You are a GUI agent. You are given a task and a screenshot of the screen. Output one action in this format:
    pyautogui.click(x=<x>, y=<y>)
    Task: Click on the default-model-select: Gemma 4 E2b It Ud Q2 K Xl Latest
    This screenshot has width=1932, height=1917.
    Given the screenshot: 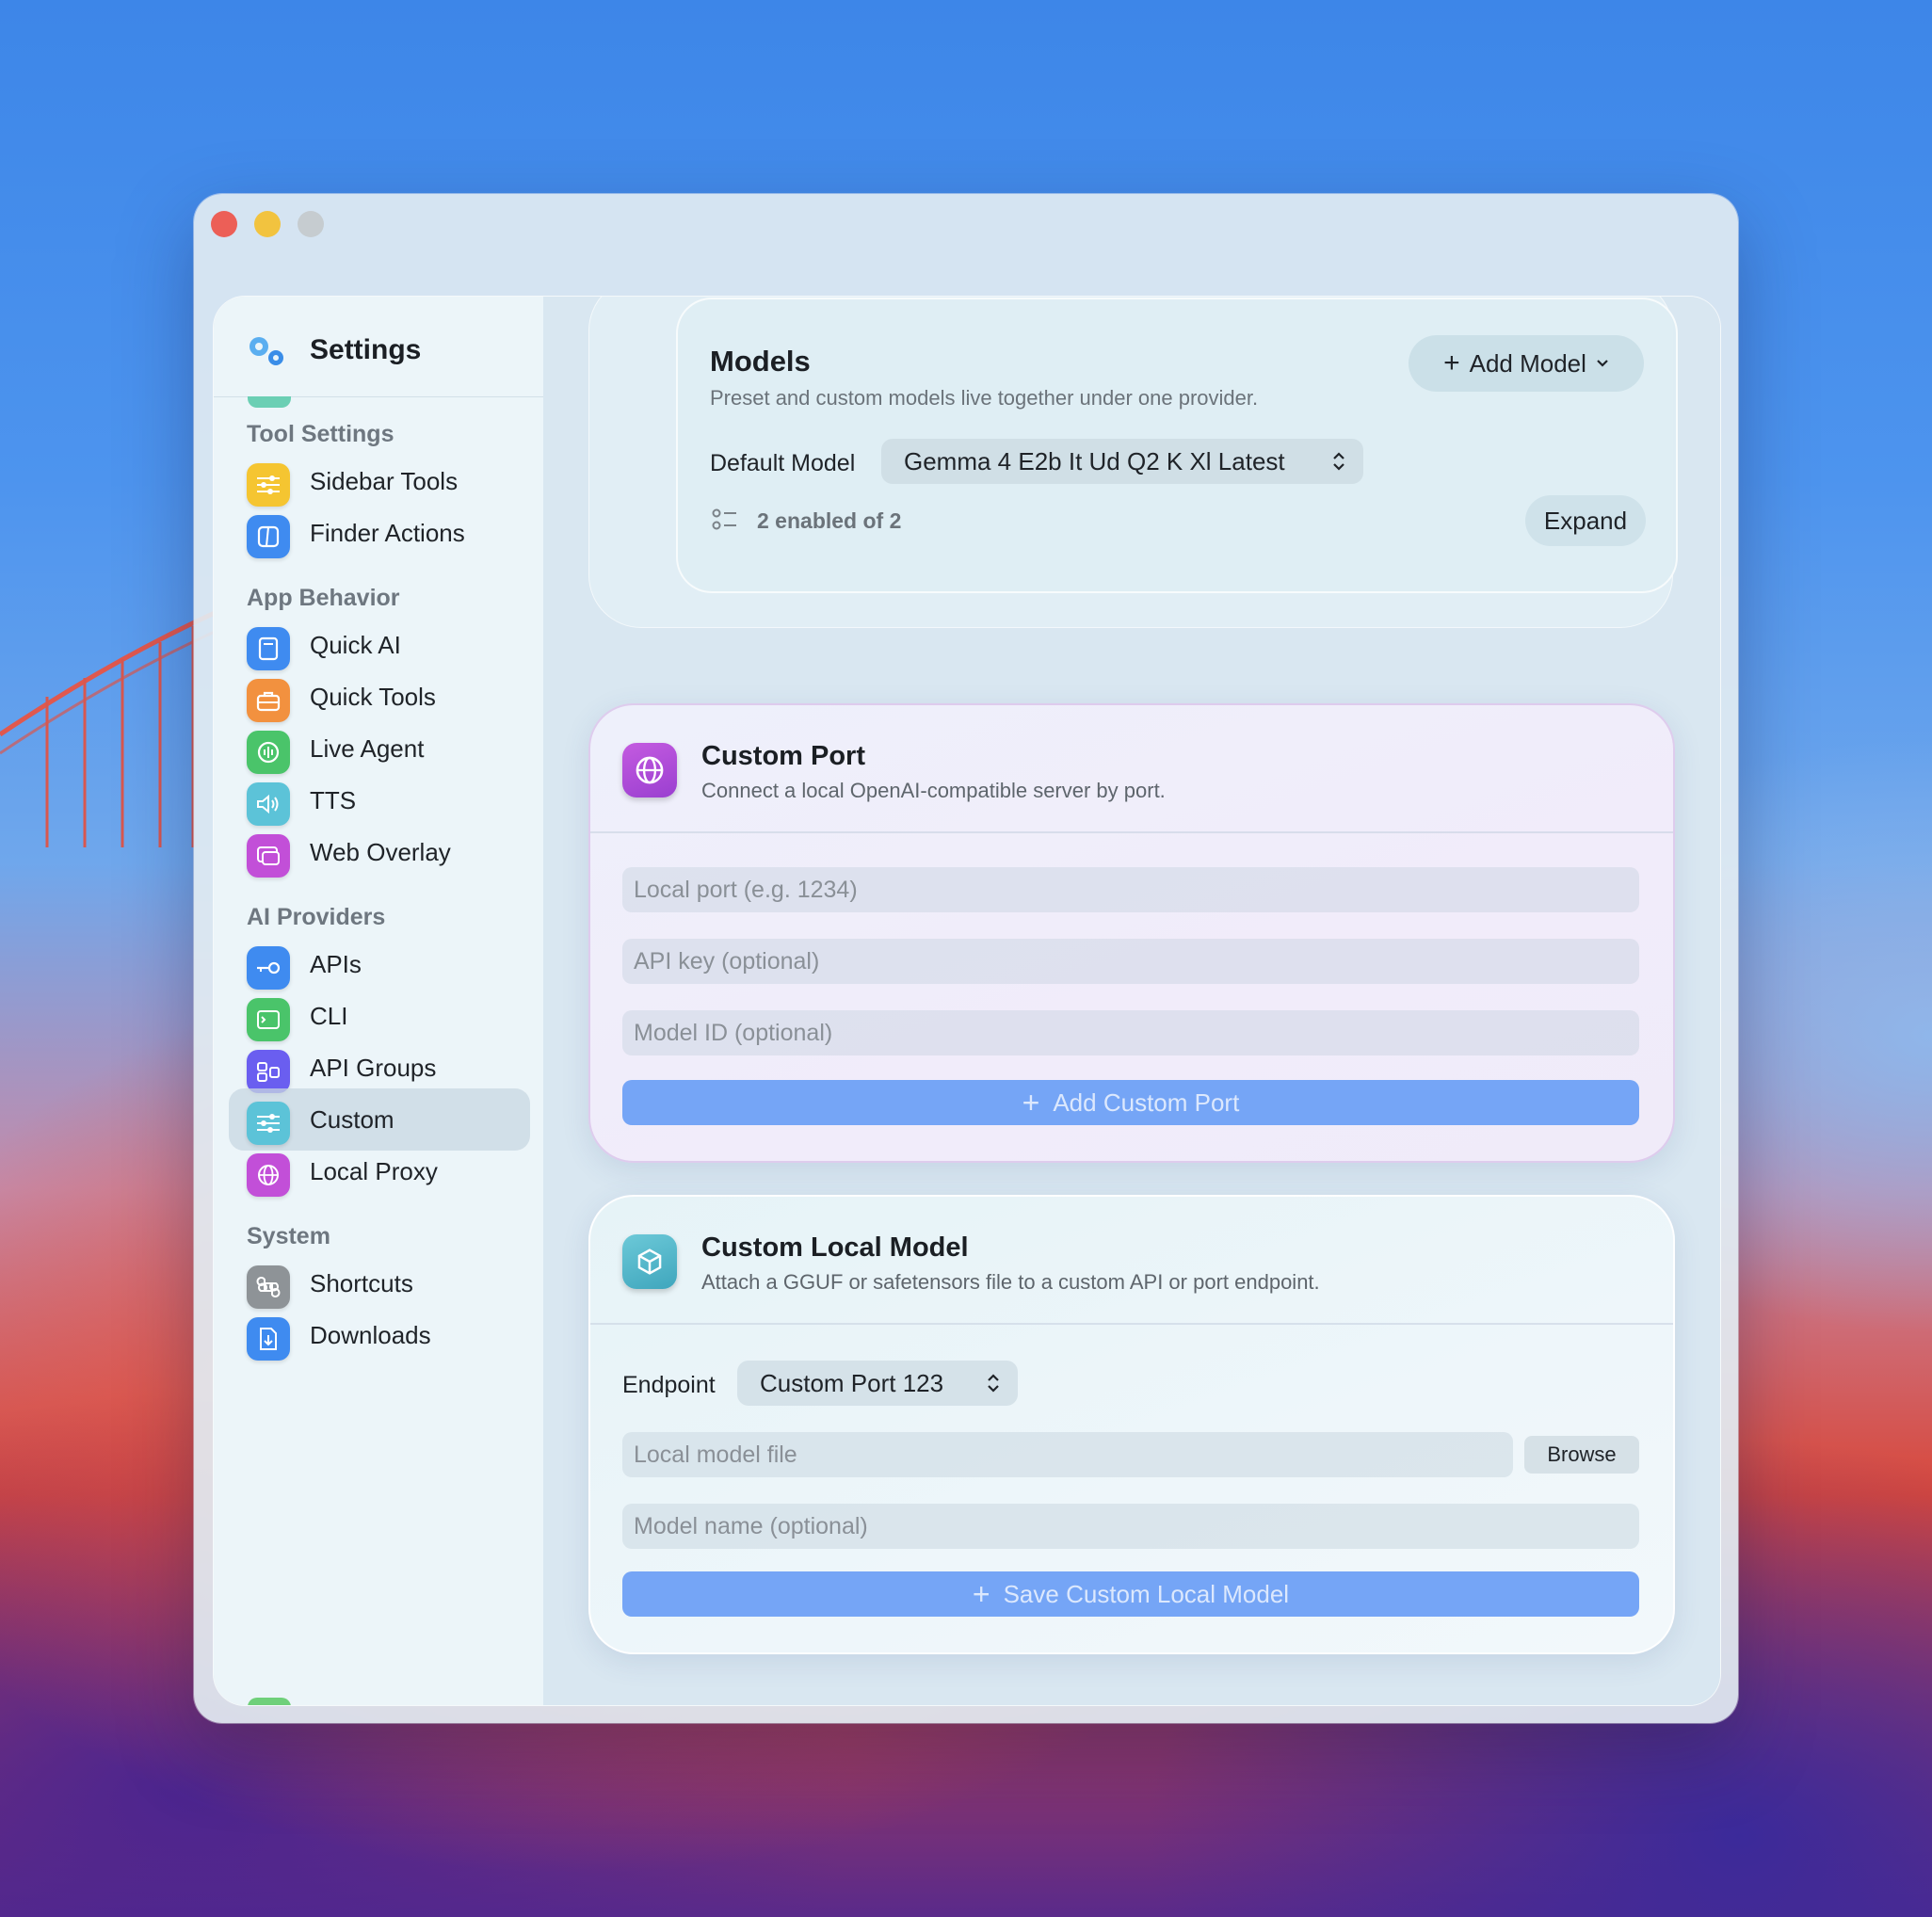 What is the action you would take?
    pyautogui.click(x=1122, y=462)
    